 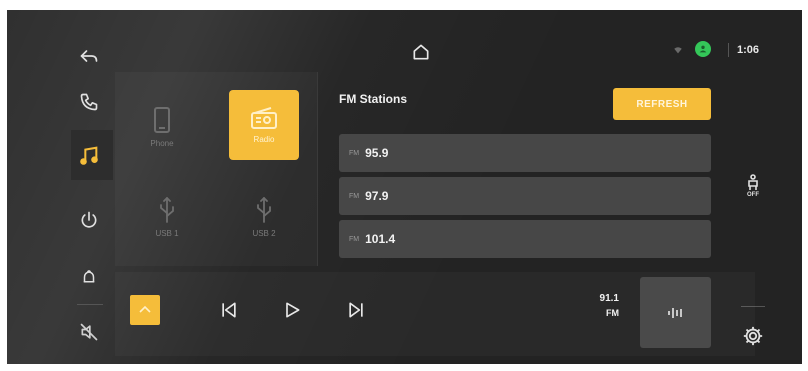 What do you see at coordinates (380, 239) in the screenshot?
I see `station-frequency: 101.4` at bounding box center [380, 239].